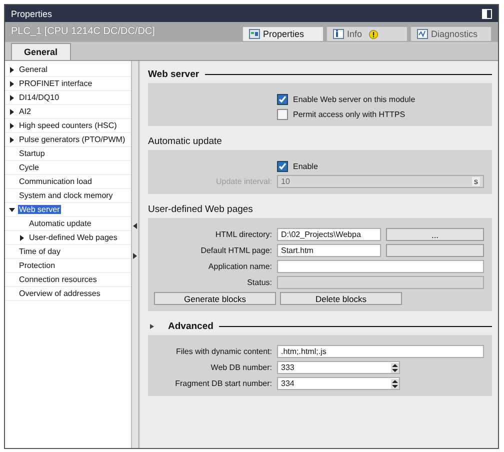  Describe the element at coordinates (56, 83) in the screenshot. I see `tree-item: PROFINET interface` at that location.